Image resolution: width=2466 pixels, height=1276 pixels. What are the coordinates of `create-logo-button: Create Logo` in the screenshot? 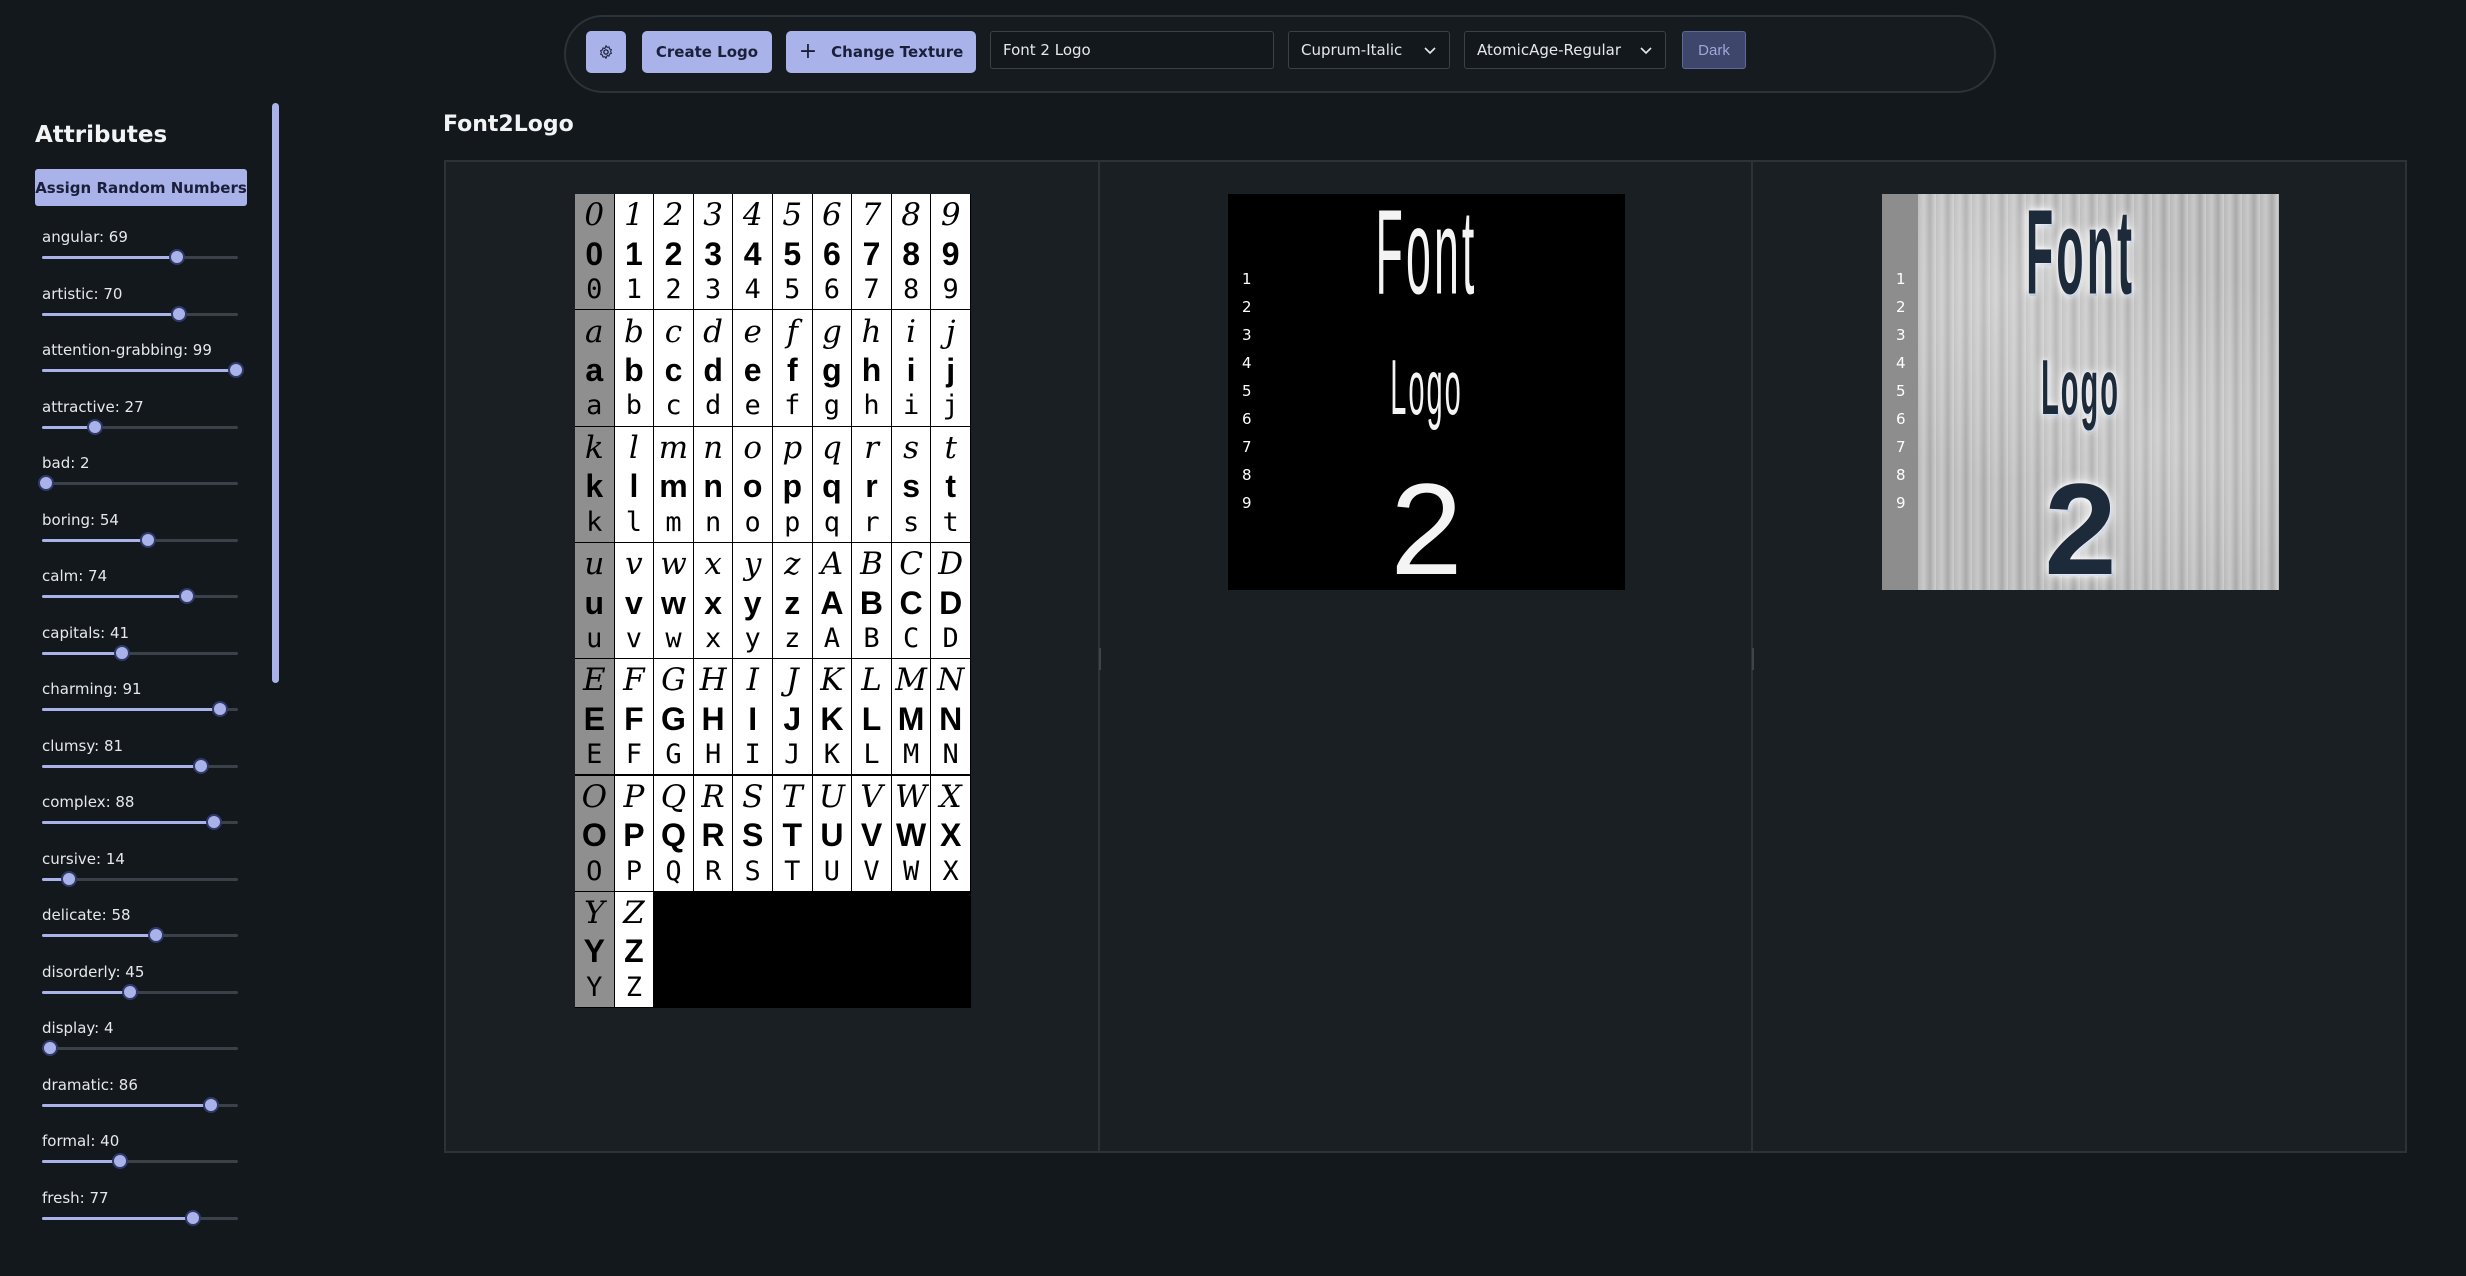 It's located at (707, 52).